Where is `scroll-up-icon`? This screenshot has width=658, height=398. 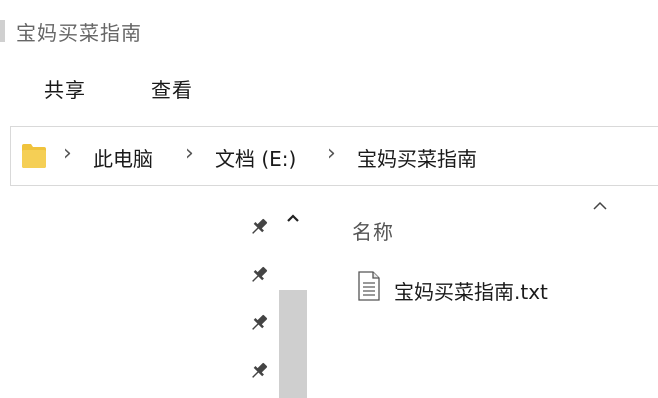 scroll-up-icon is located at coordinates (293, 218).